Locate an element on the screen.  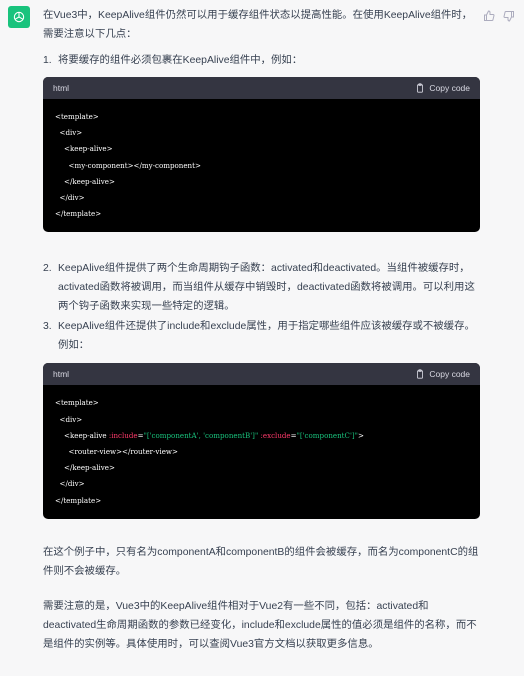
openai-logo-icon is located at coordinates (19, 17).